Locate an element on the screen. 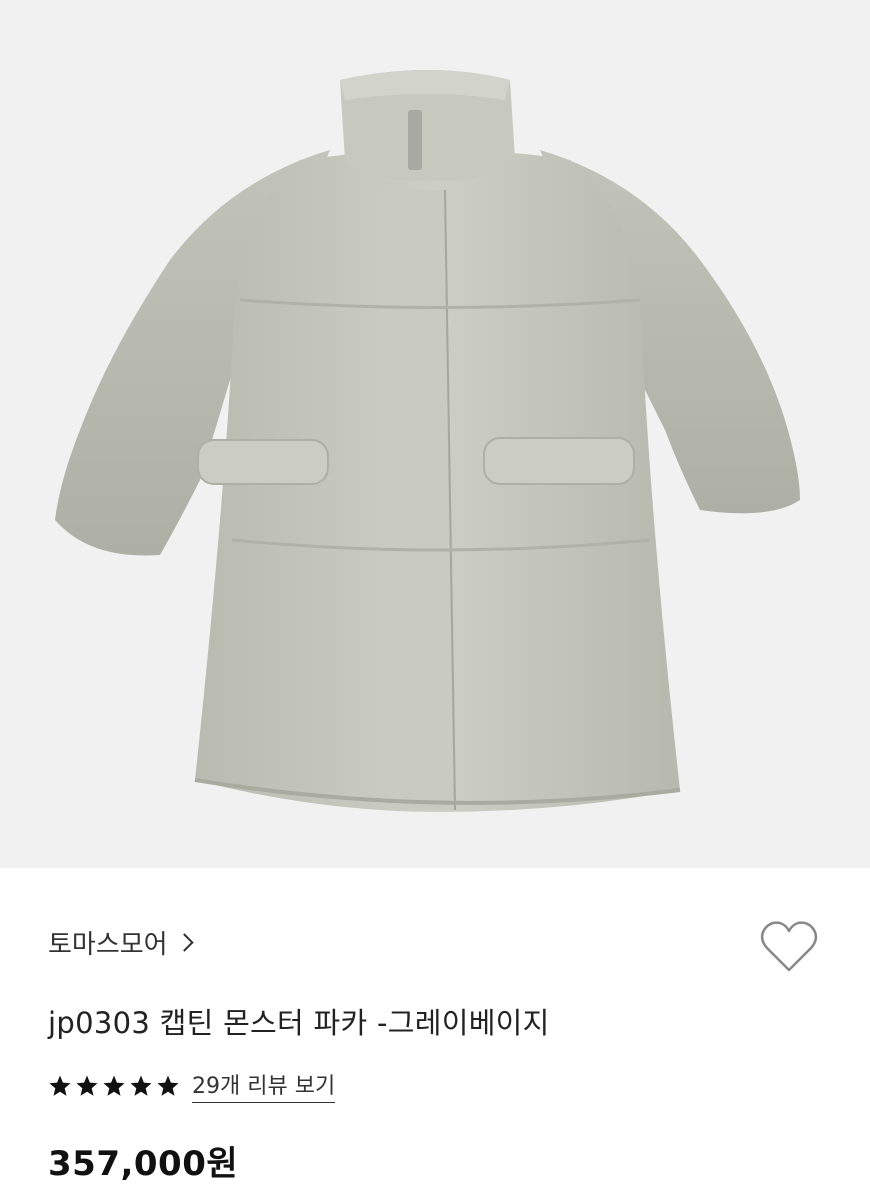 The image size is (870, 1200). chevron-right-icon is located at coordinates (184, 942).